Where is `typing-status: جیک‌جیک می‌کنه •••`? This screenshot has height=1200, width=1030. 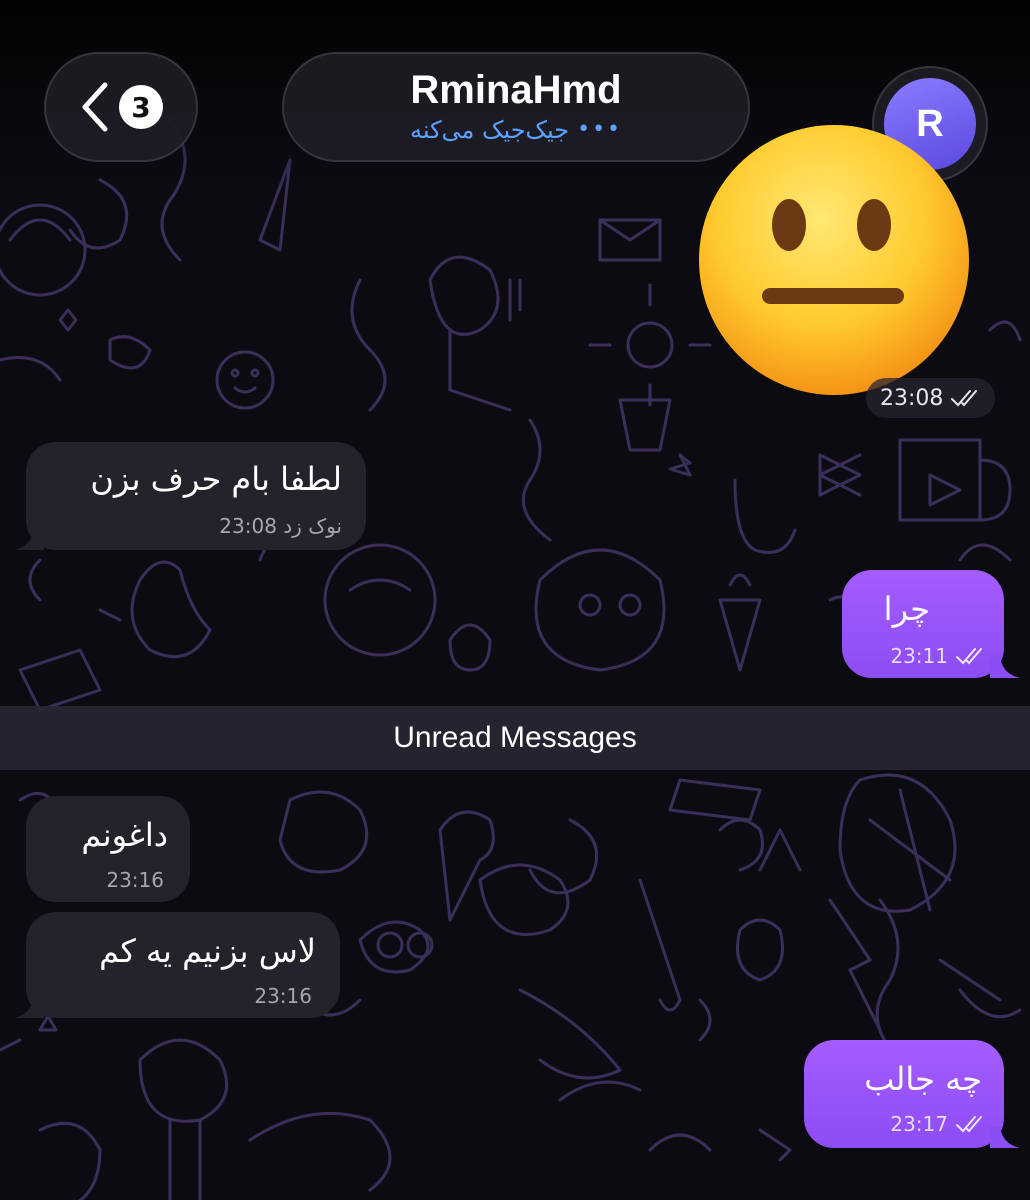 typing-status: جیک‌جیک می‌کنه ••• is located at coordinates (516, 130).